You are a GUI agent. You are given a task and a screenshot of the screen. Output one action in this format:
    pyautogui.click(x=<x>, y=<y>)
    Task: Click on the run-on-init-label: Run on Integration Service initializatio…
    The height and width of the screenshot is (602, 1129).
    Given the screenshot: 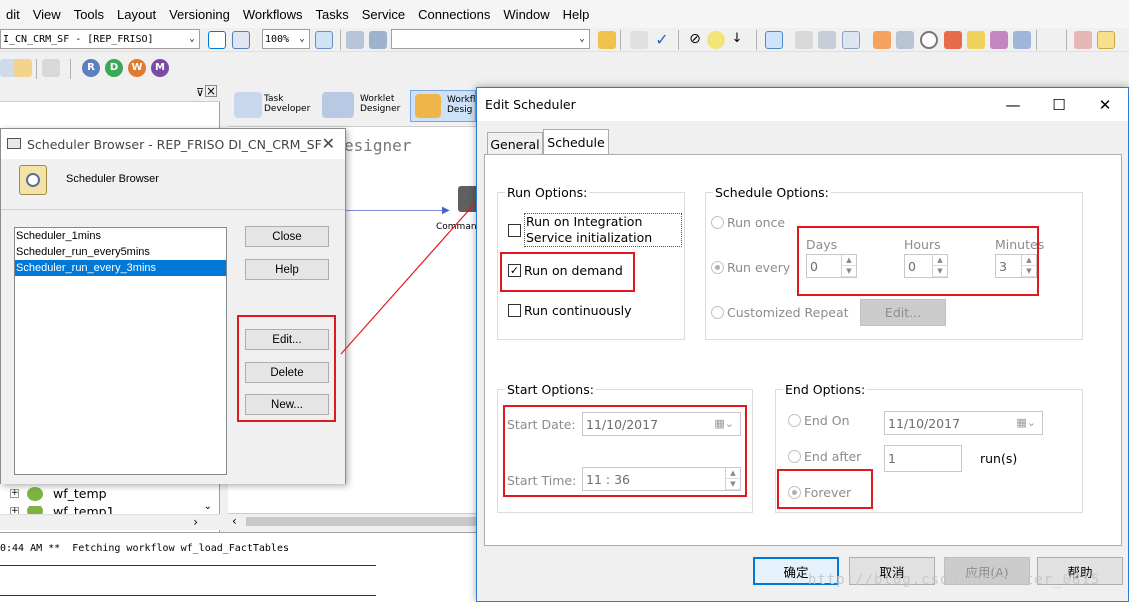 What is the action you would take?
    pyautogui.click(x=603, y=230)
    